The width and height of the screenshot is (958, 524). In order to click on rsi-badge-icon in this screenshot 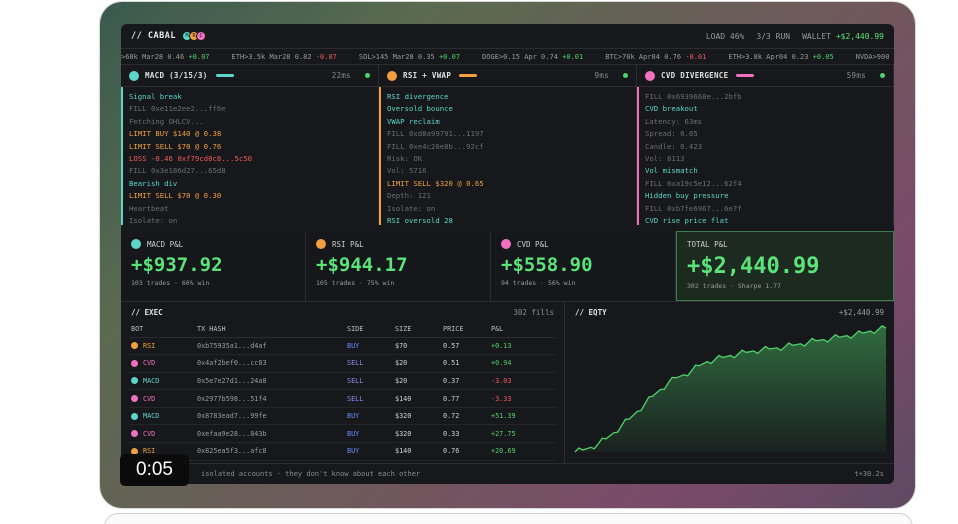, I will do `click(392, 75)`.